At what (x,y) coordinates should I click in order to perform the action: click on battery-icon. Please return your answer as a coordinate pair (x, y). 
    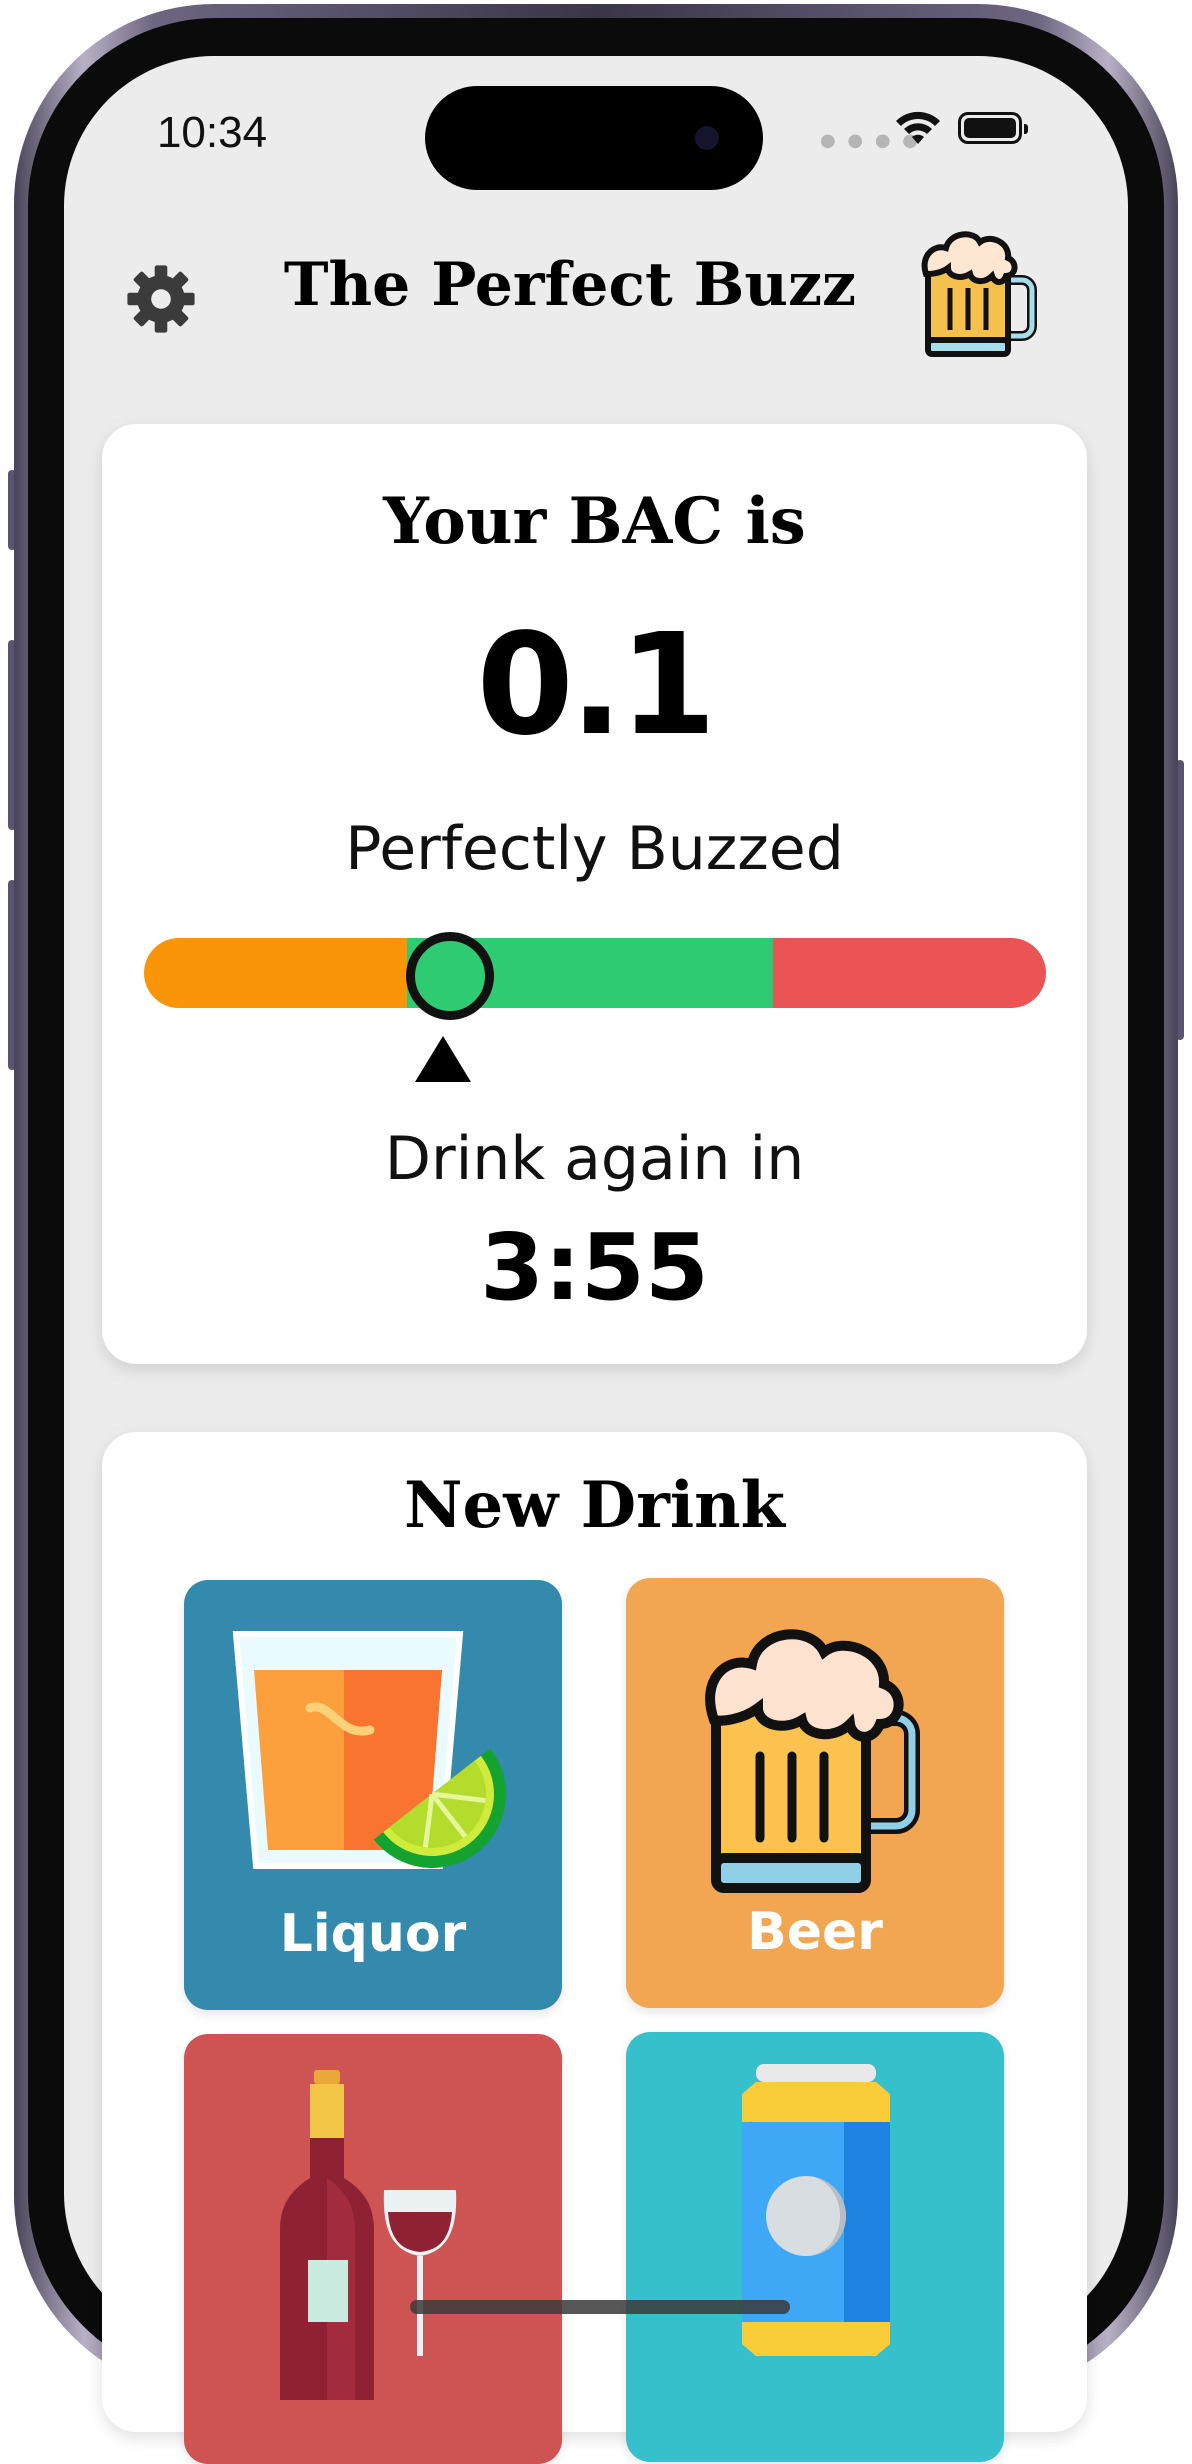
    Looking at the image, I should click on (993, 128).